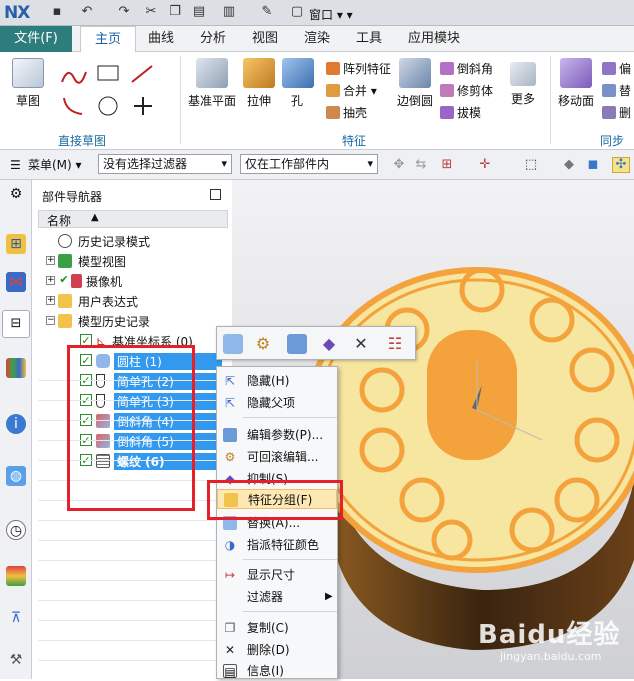 This screenshot has height=681, width=634. What do you see at coordinates (111, 90) in the screenshot?
I see `sketch-curve-tools` at bounding box center [111, 90].